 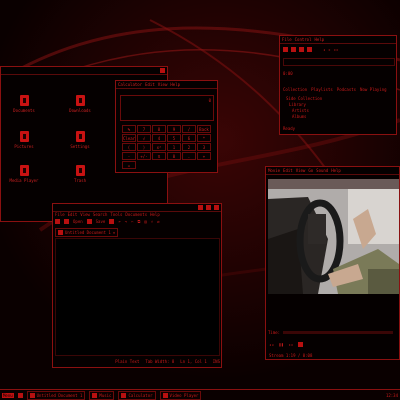 I want to click on calc-key: π, so click(x=159, y=156).